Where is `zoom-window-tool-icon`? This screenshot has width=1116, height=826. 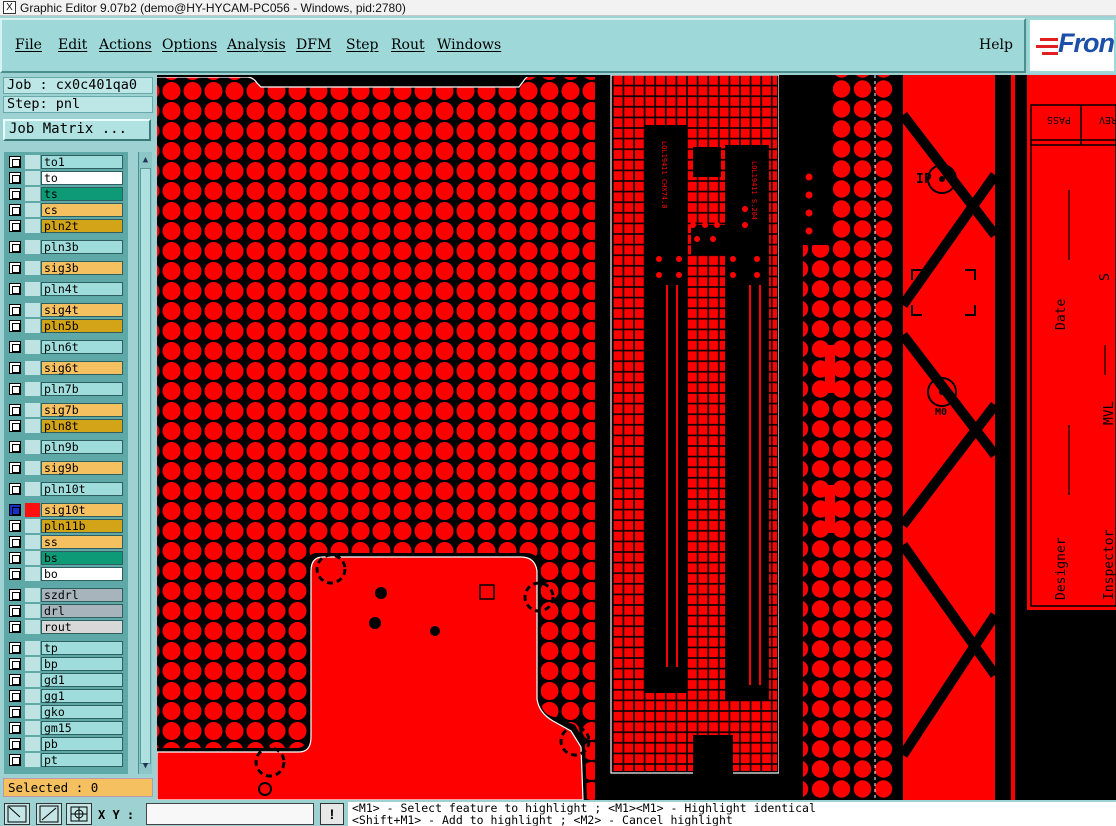 zoom-window-tool-icon is located at coordinates (17, 814).